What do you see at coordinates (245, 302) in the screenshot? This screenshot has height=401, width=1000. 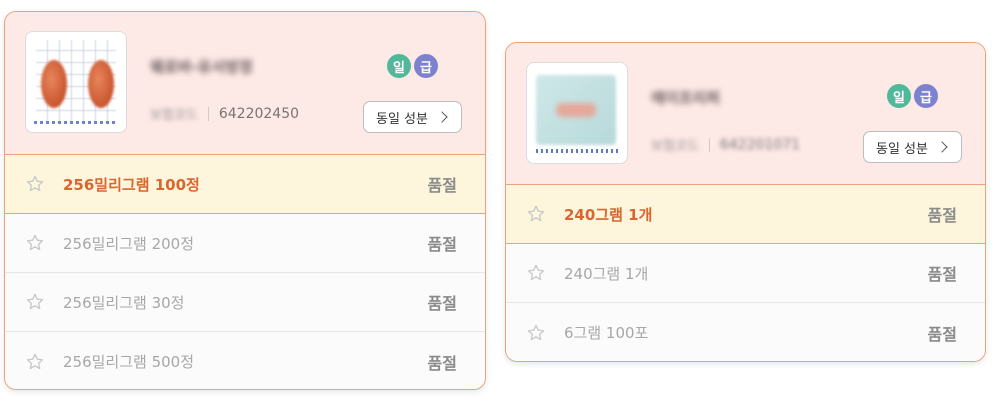 I see `option-row: 256밀리그램 30정 품절` at bounding box center [245, 302].